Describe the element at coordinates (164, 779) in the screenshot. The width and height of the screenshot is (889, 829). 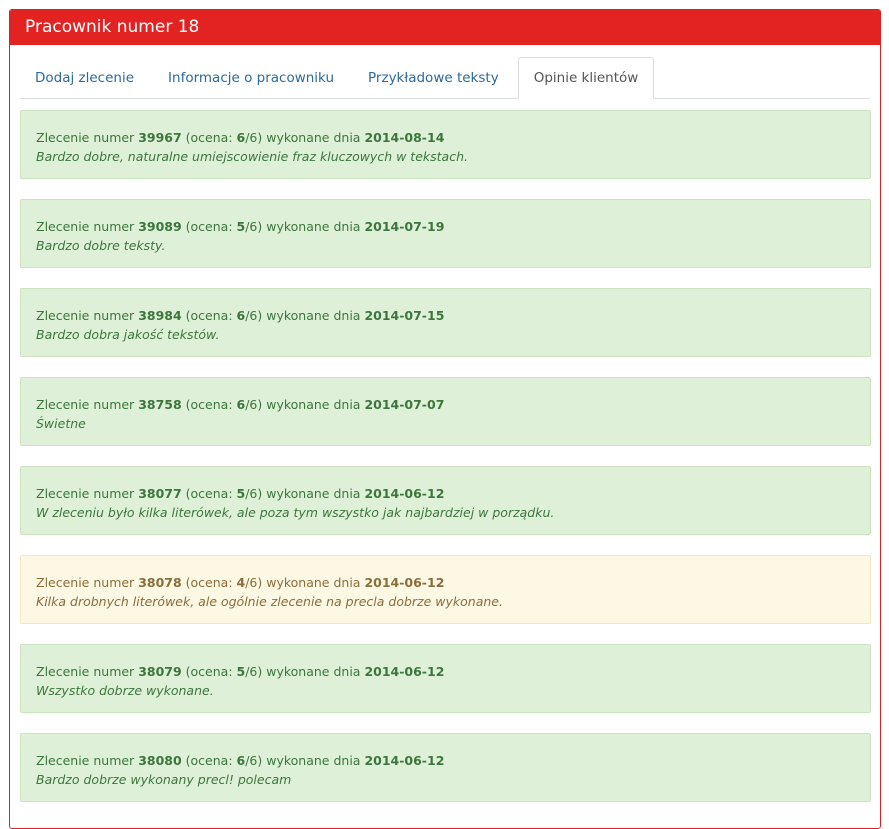
I see `review-comment: Bardzo dobrze wykonany precl! polecam` at that location.